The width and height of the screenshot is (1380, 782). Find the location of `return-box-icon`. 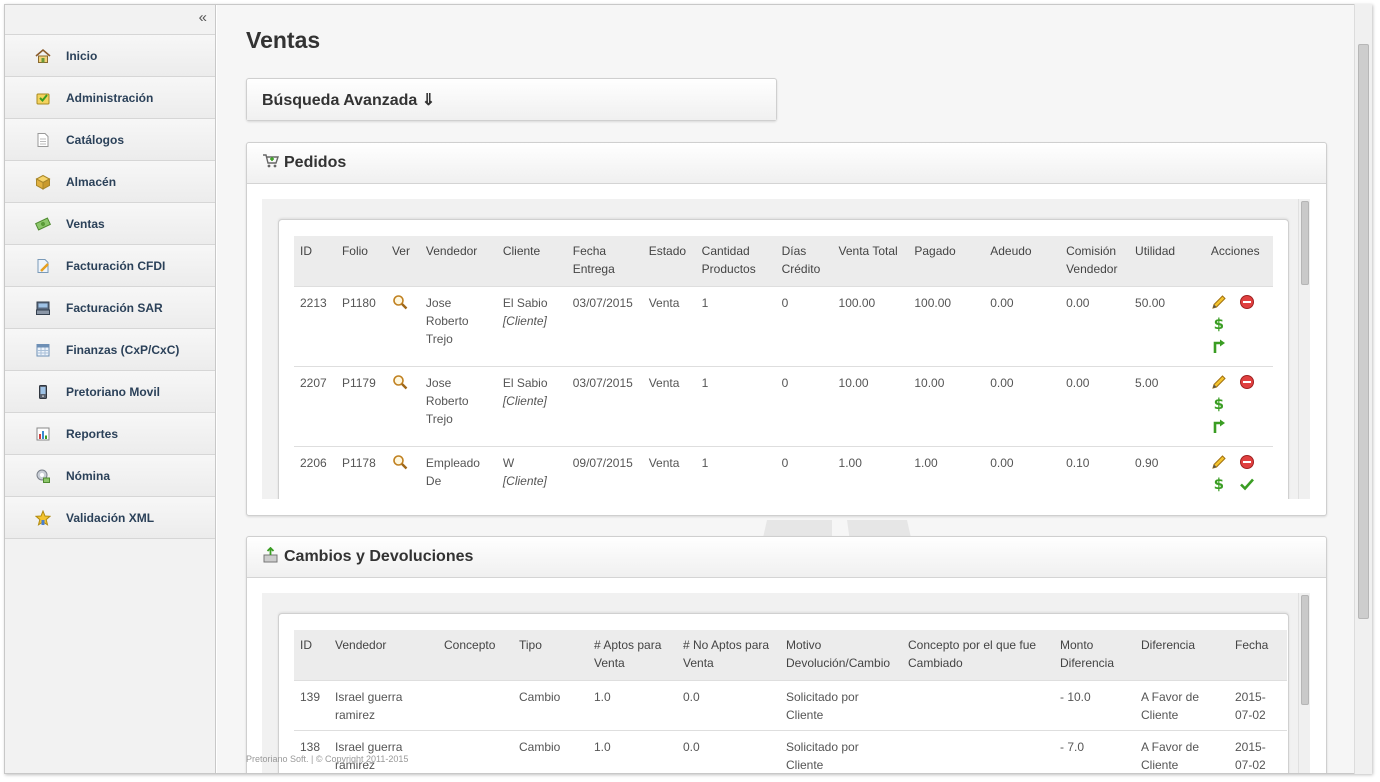

return-box-icon is located at coordinates (273, 557).